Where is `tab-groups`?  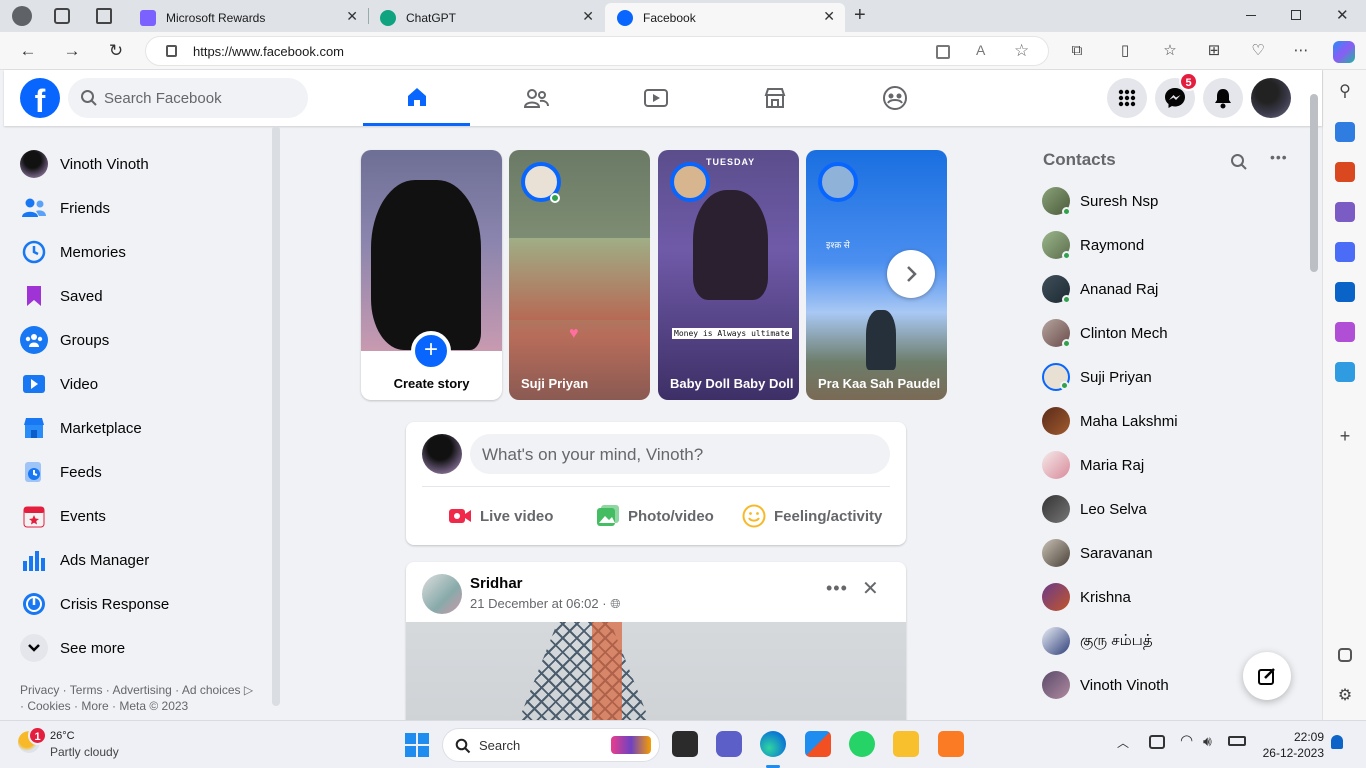 tab-groups is located at coordinates (894, 98).